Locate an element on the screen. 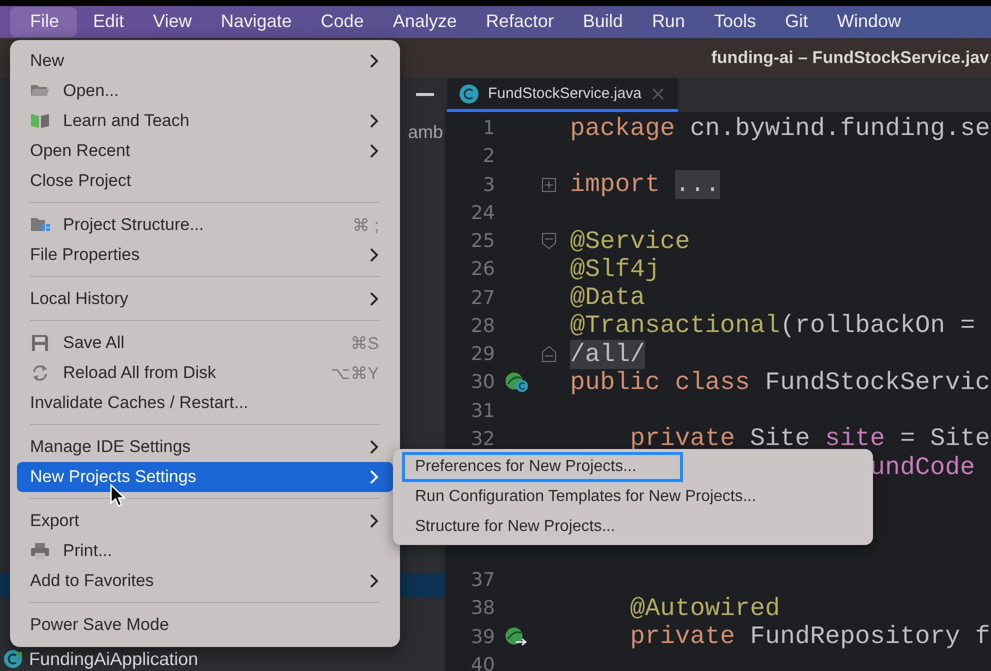  menu-item: Add to Favorites is located at coordinates (205, 581).